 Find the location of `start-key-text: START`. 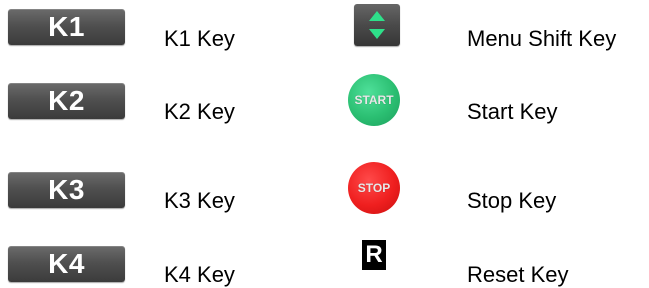

start-key-text: START is located at coordinates (374, 100).